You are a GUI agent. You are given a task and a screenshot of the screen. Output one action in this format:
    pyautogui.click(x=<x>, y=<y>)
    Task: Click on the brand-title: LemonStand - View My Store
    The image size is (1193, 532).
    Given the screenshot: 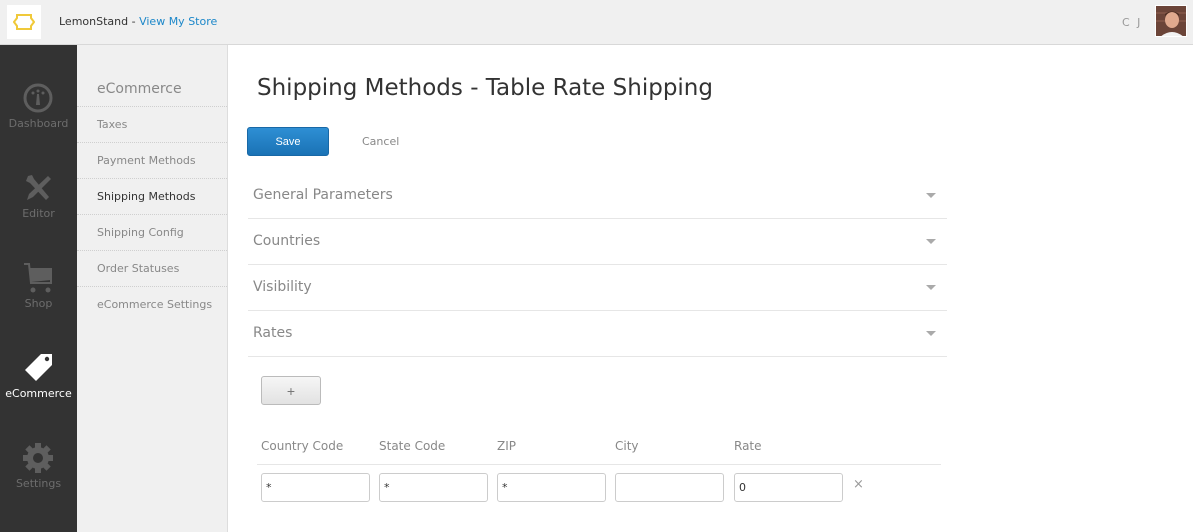 What is the action you would take?
    pyautogui.click(x=138, y=21)
    